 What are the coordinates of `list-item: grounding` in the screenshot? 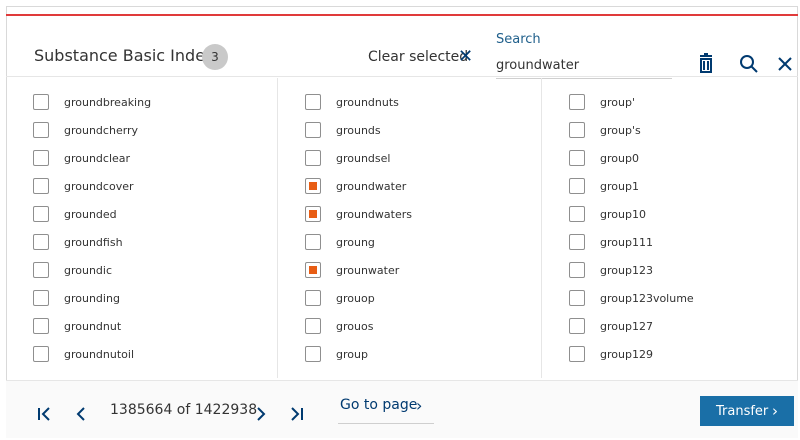 It's located at (141, 298).